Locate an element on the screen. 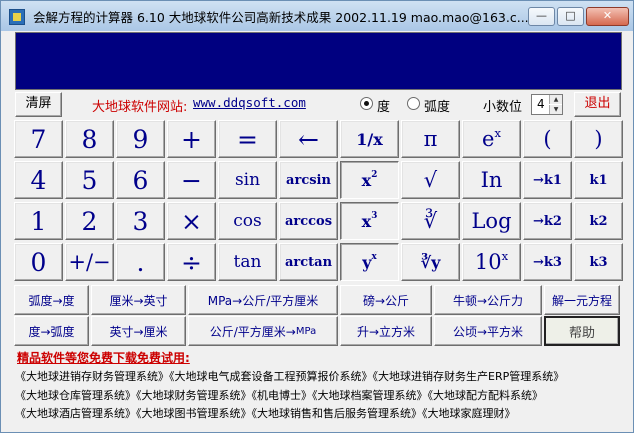 The height and width of the screenshot is (433, 634). recommend-title: 精品软件等您免费下载免费试用: is located at coordinates (103, 358).